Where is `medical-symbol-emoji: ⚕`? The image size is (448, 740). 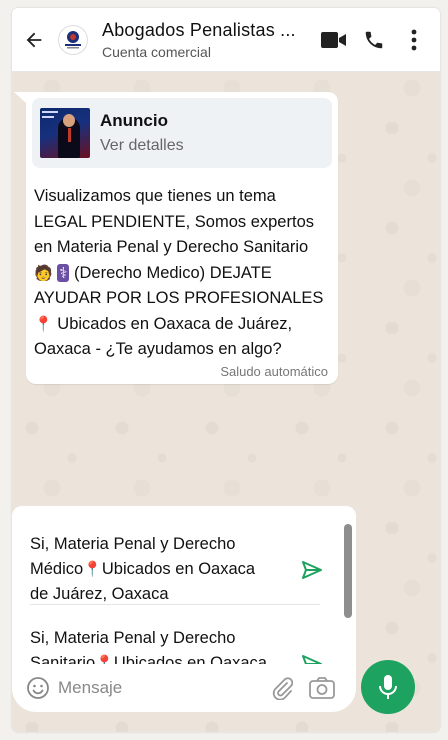
medical-symbol-emoji: ⚕ is located at coordinates (63, 272).